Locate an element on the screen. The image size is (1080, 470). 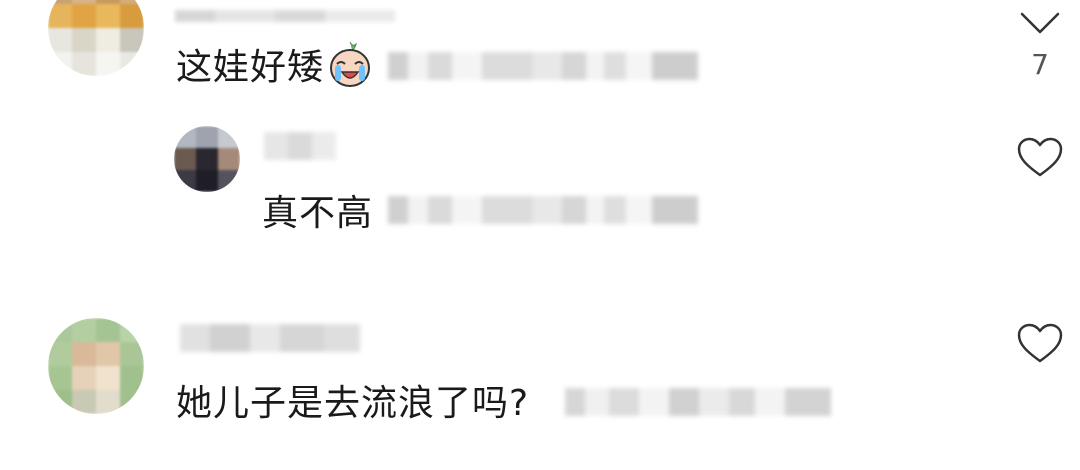
comment-text: 这娃好矮 is located at coordinates (250, 67).